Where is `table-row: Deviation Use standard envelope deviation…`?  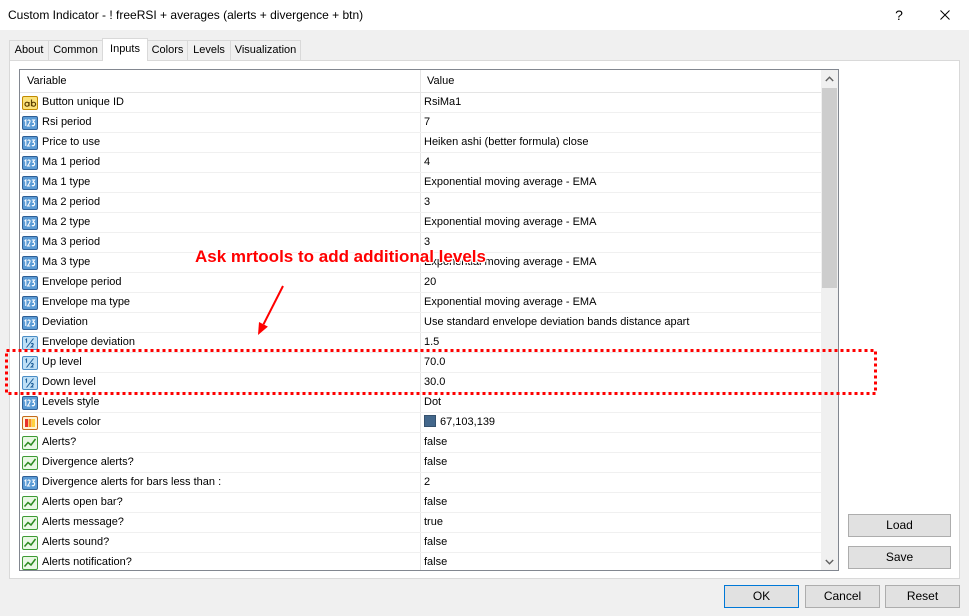 table-row: Deviation Use standard envelope deviation… is located at coordinates (420, 323).